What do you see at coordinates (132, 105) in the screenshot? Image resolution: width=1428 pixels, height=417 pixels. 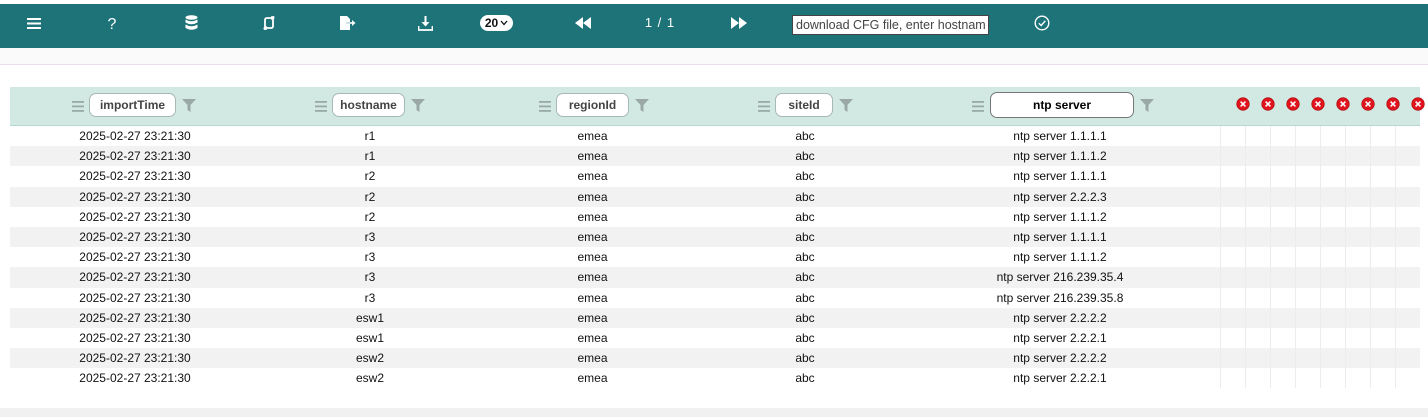 I see `column-sort-button: importTime` at bounding box center [132, 105].